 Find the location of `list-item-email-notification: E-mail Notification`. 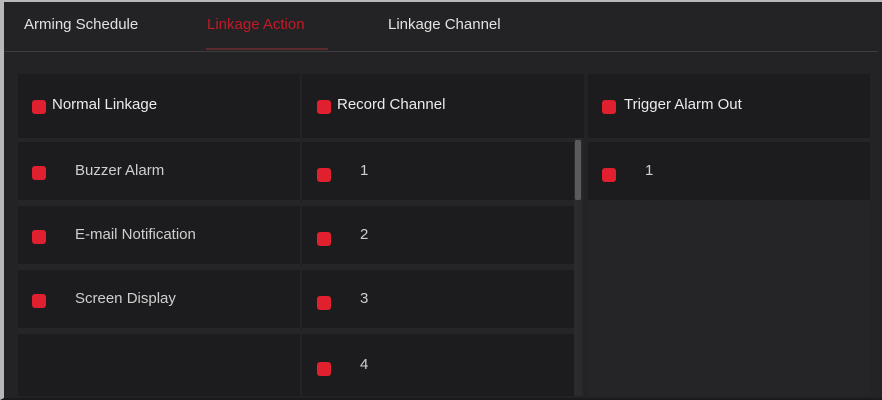

list-item-email-notification: E-mail Notification is located at coordinates (159, 235).